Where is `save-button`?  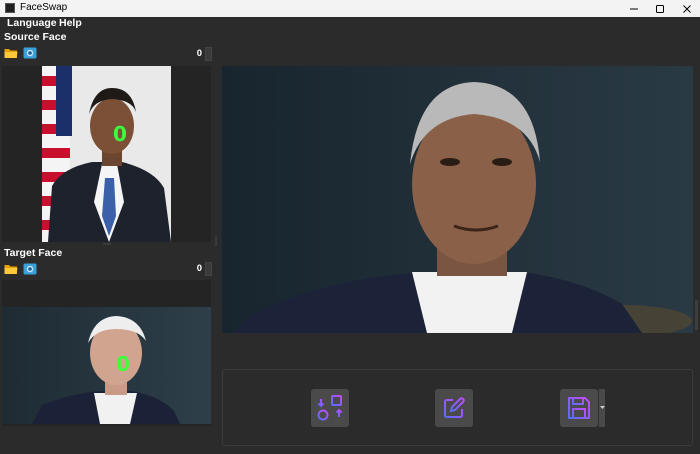 save-button is located at coordinates (579, 408).